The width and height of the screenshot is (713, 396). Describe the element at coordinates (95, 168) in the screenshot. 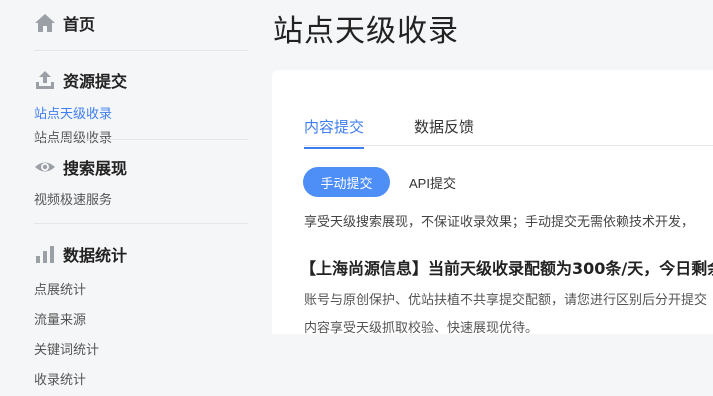

I see `sidebar-section-title: 搜索展现` at that location.